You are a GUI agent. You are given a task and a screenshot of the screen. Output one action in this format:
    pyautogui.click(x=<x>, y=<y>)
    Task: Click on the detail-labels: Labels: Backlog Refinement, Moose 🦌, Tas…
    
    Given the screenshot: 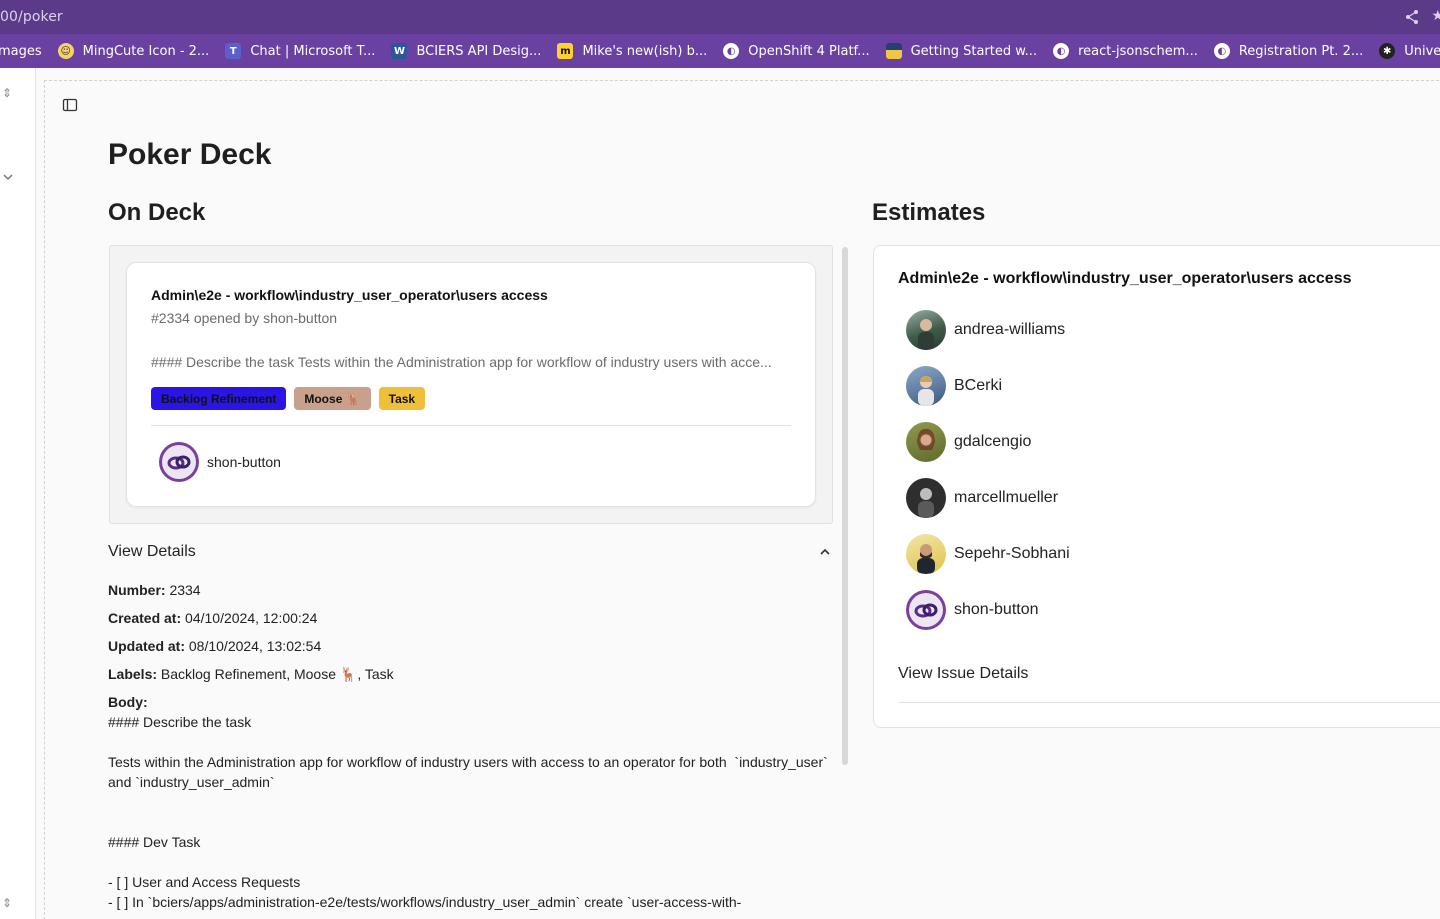 What is the action you would take?
    pyautogui.click(x=251, y=674)
    